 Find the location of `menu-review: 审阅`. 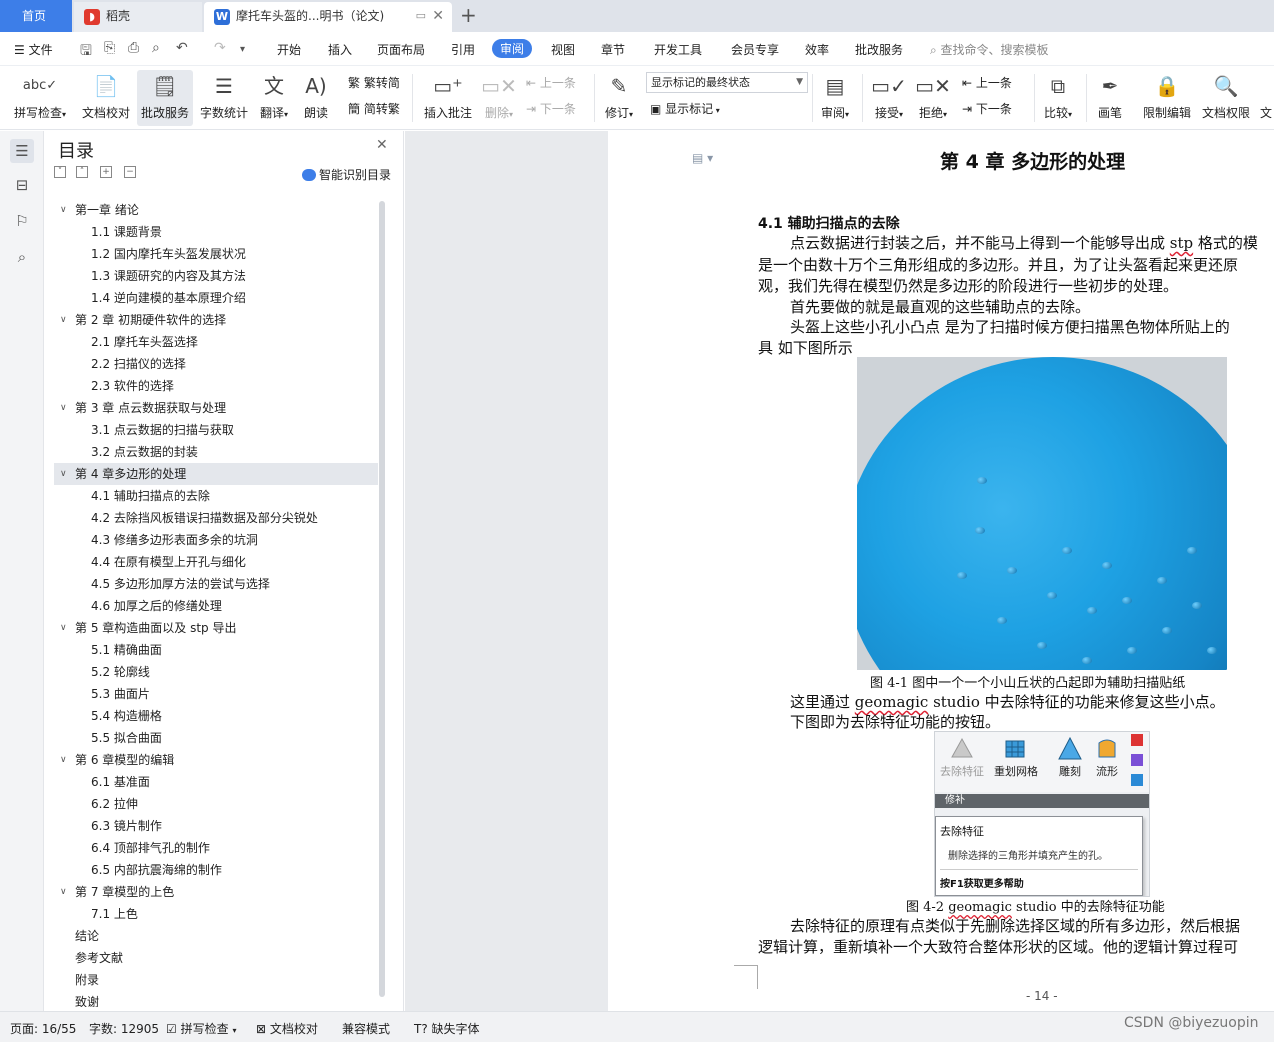

menu-review: 审阅 is located at coordinates (512, 48).